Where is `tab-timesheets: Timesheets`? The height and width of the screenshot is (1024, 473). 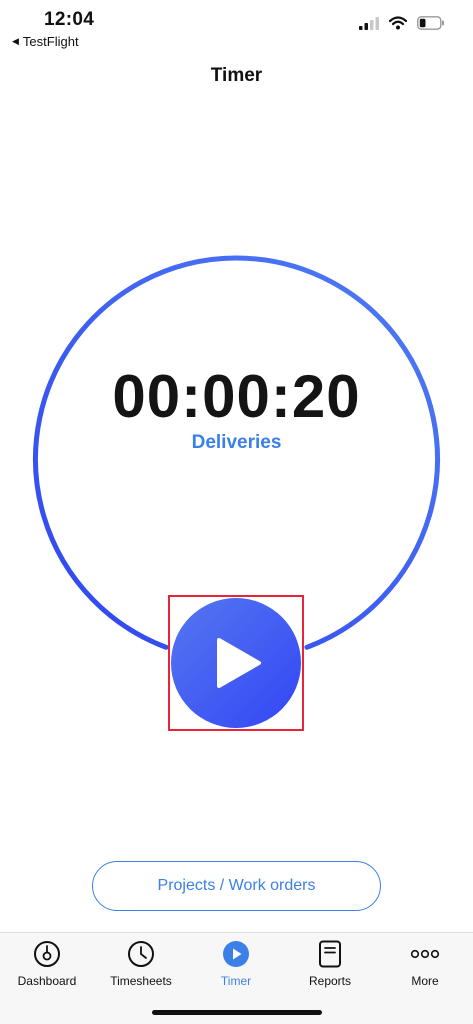 tab-timesheets: Timesheets is located at coordinates (141, 963).